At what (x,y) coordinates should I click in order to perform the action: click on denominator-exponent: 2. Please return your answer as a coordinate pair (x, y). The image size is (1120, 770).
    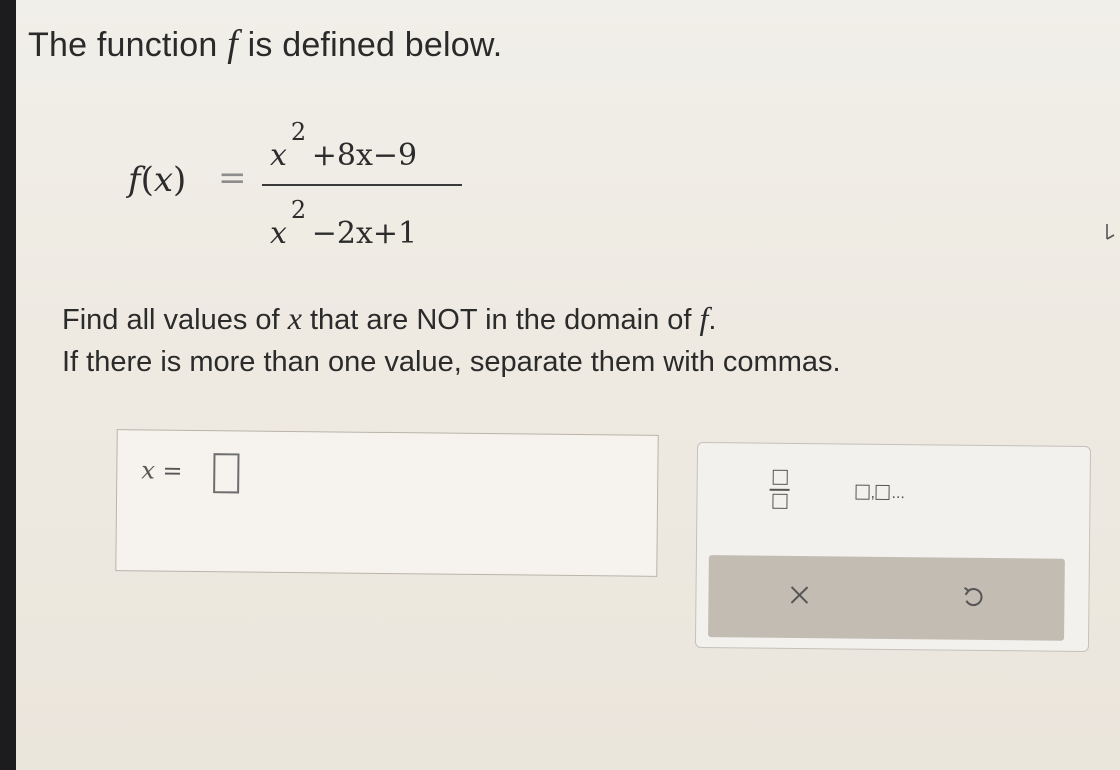
    Looking at the image, I should click on (298, 210).